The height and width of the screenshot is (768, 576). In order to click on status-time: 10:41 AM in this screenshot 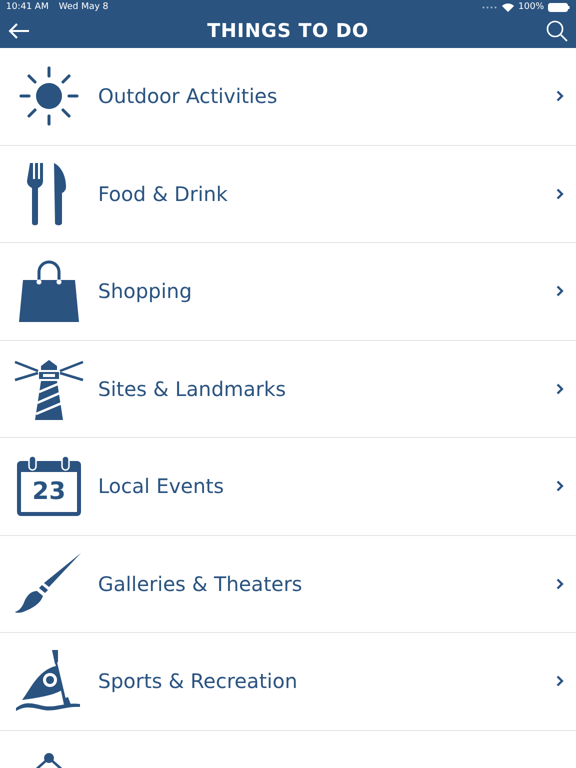, I will do `click(27, 7)`.